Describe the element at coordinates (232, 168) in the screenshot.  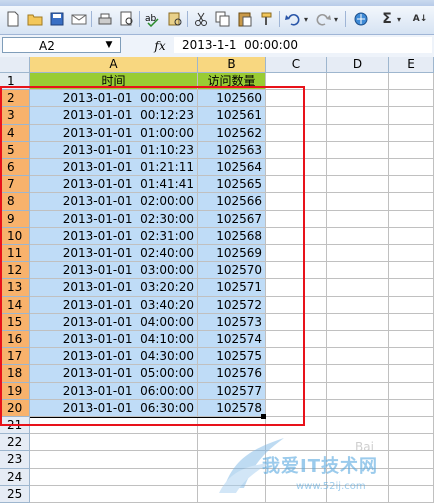
I see `count-cell: 102564` at that location.